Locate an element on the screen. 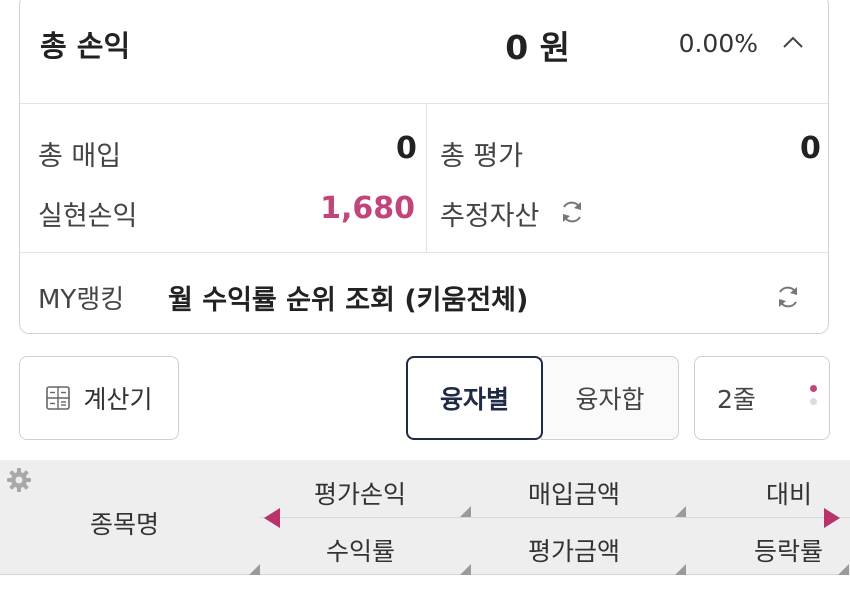 The height and width of the screenshot is (597, 850). loan-sum-tab: 융자합 is located at coordinates (610, 398).